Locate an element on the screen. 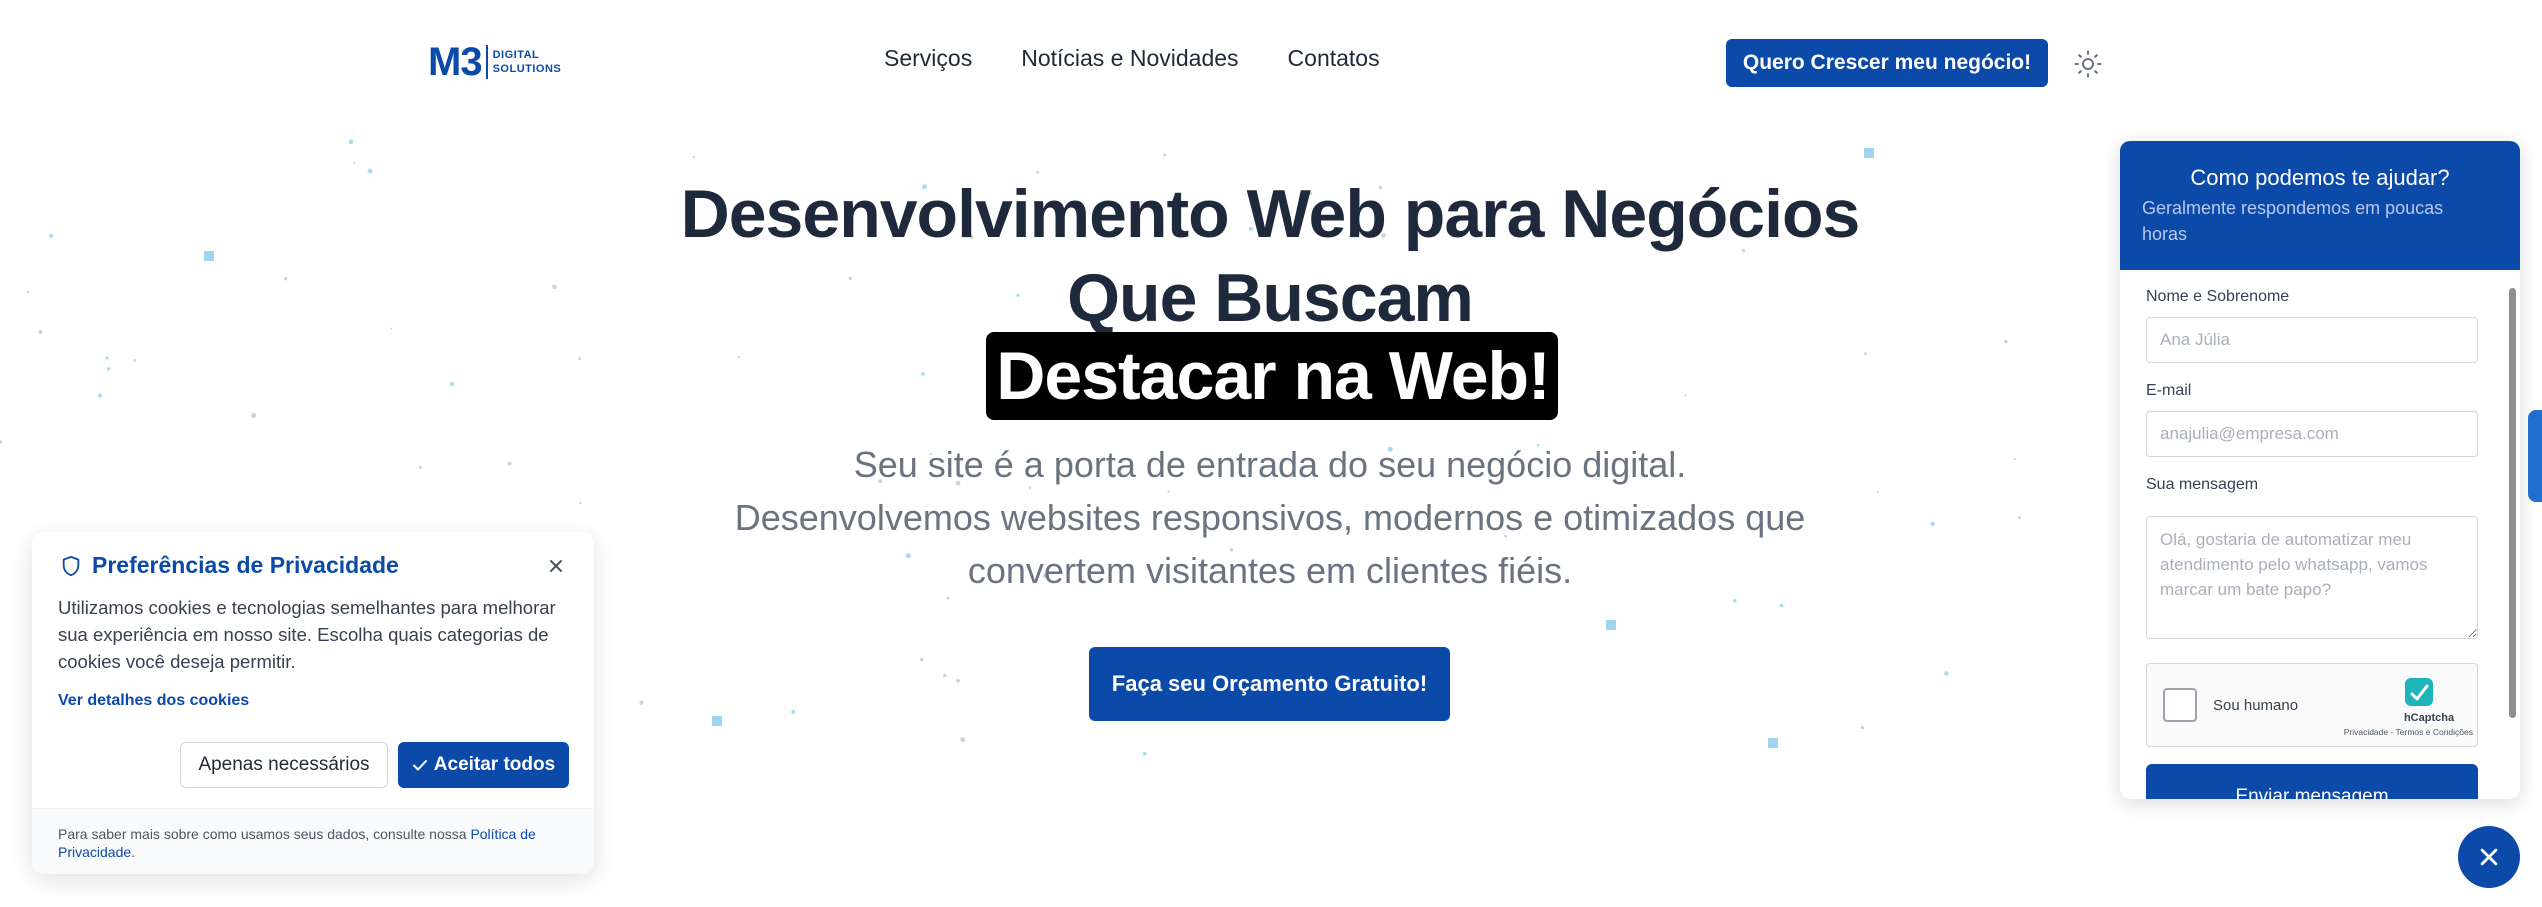  logo-subtitle: DIGITAL SOLUTIONS is located at coordinates (527, 62).